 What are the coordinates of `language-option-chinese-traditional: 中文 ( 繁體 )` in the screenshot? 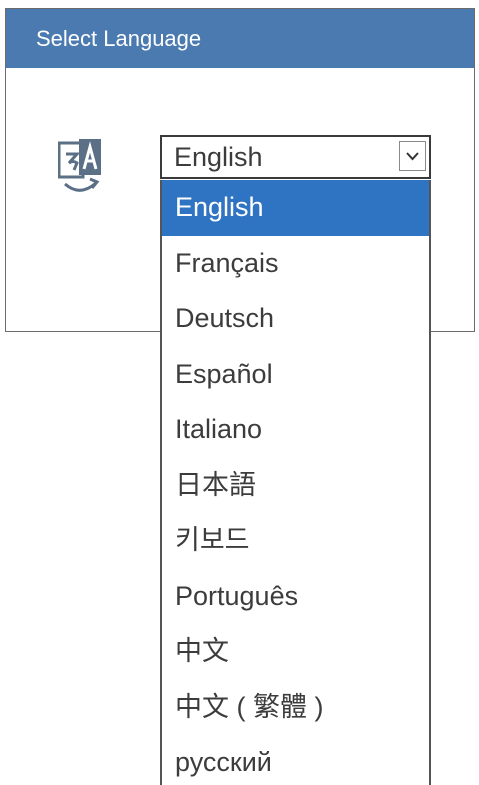 It's located at (295, 708).